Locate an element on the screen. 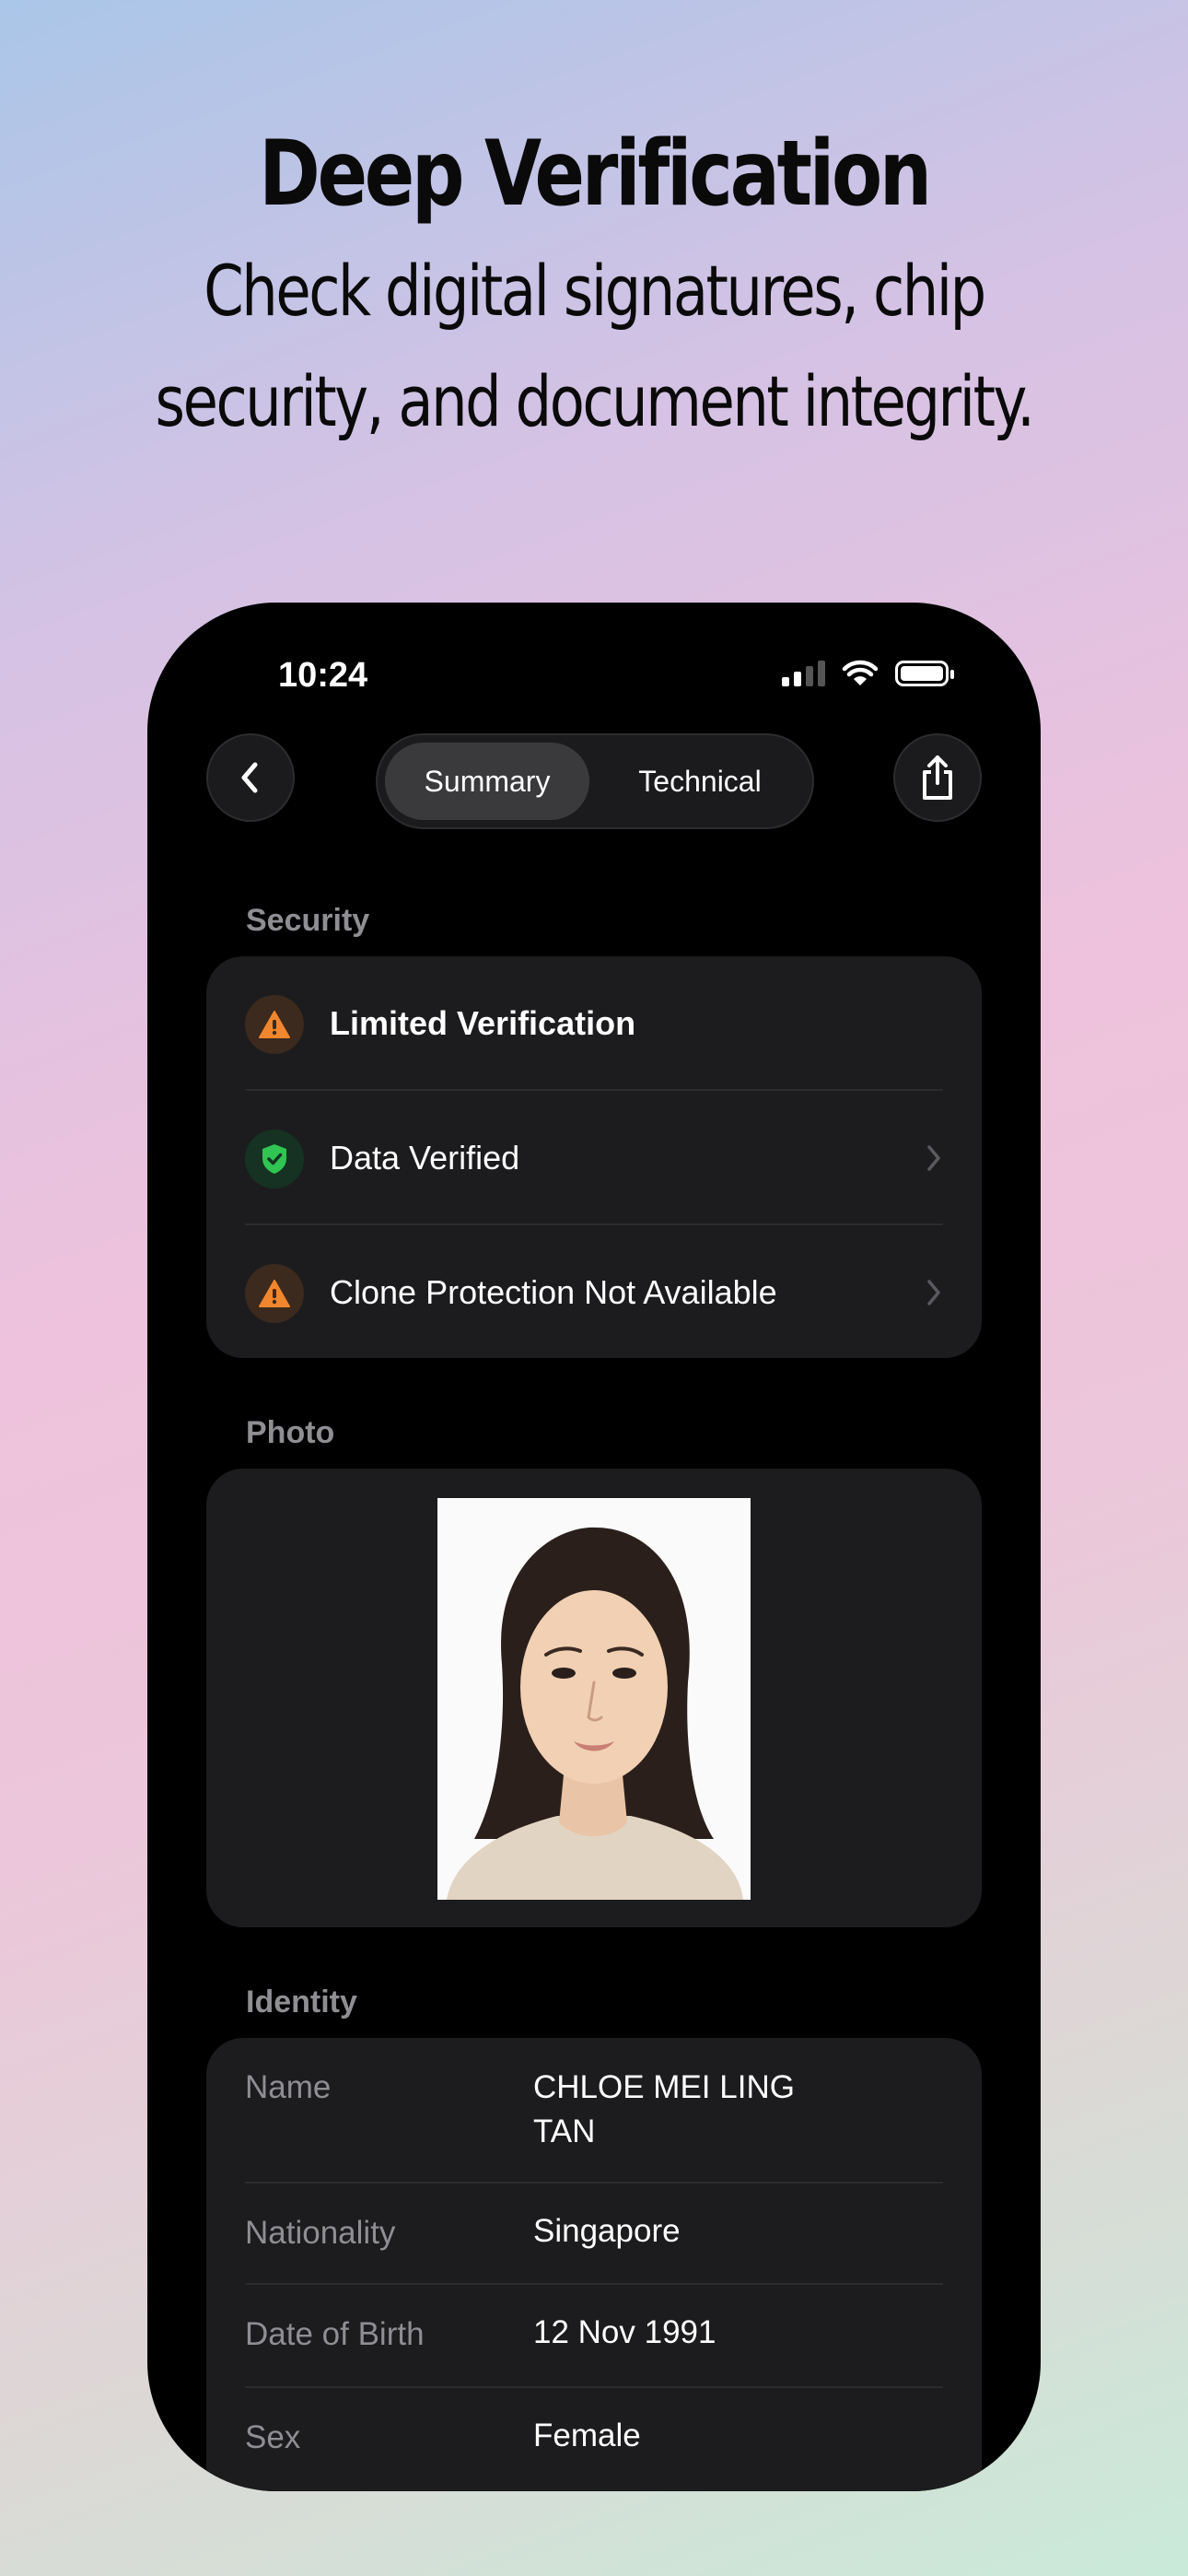 Image resolution: width=1188 pixels, height=2576 pixels. tab-summary: Summary is located at coordinates (487, 781).